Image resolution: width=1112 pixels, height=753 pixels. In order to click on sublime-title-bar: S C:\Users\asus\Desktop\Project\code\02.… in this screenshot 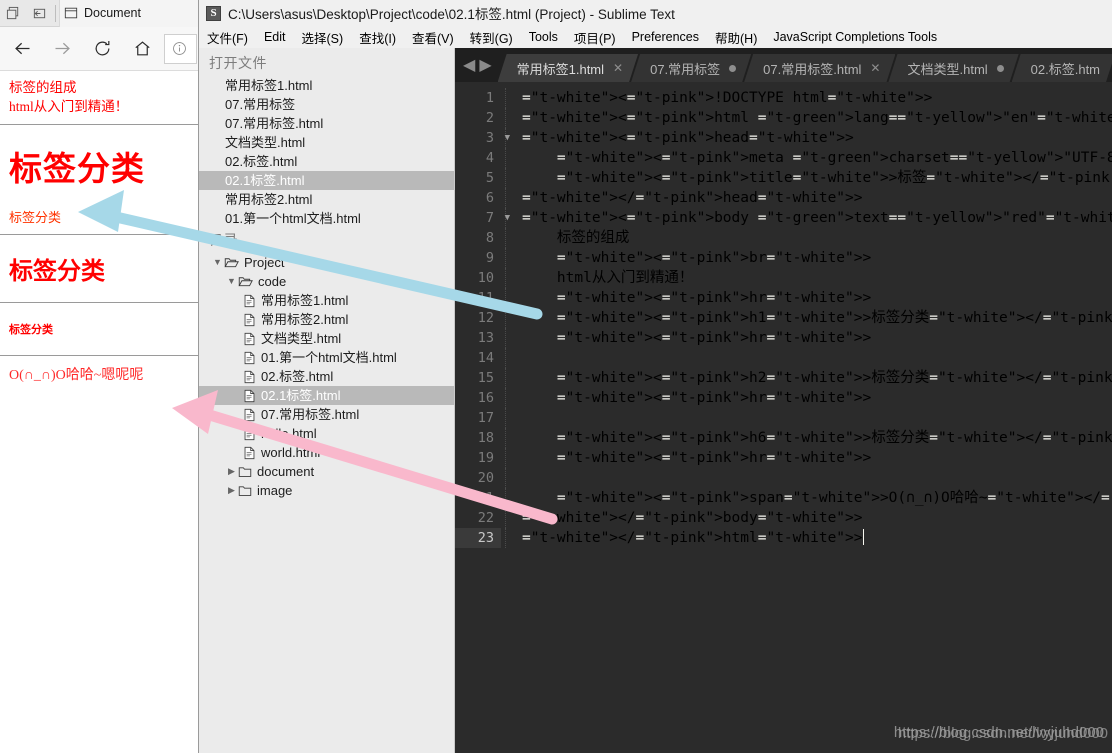, I will do `click(655, 13)`.